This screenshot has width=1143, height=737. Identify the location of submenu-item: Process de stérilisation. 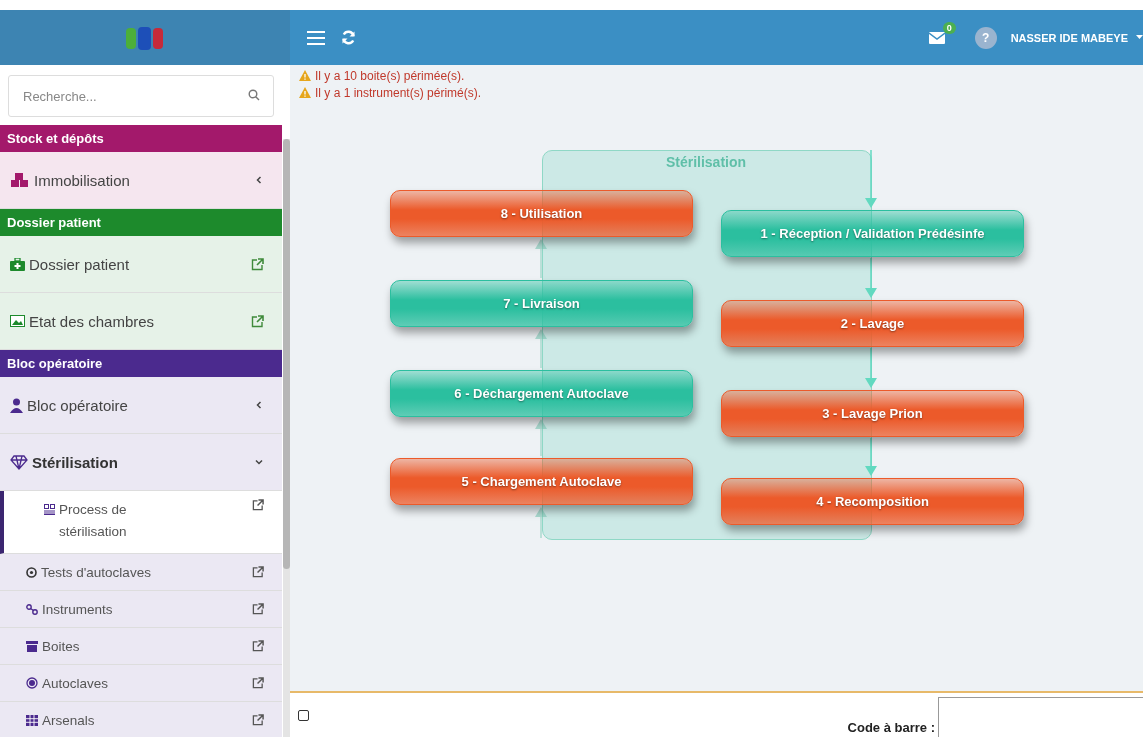
(141, 522).